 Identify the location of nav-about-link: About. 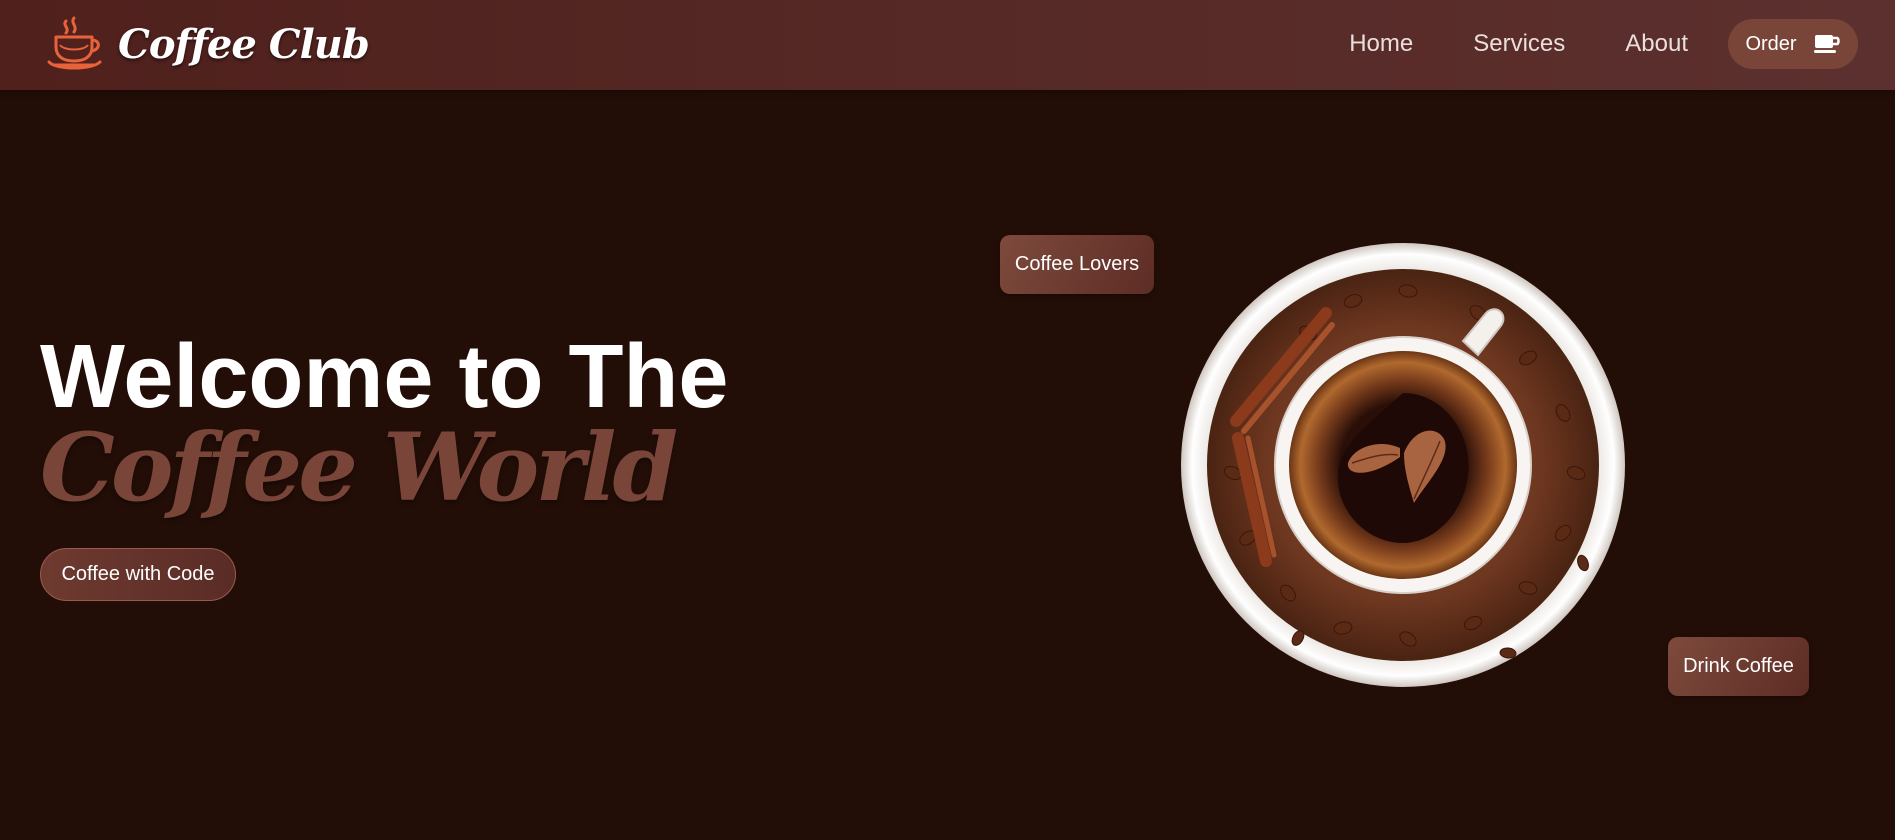
(1656, 44).